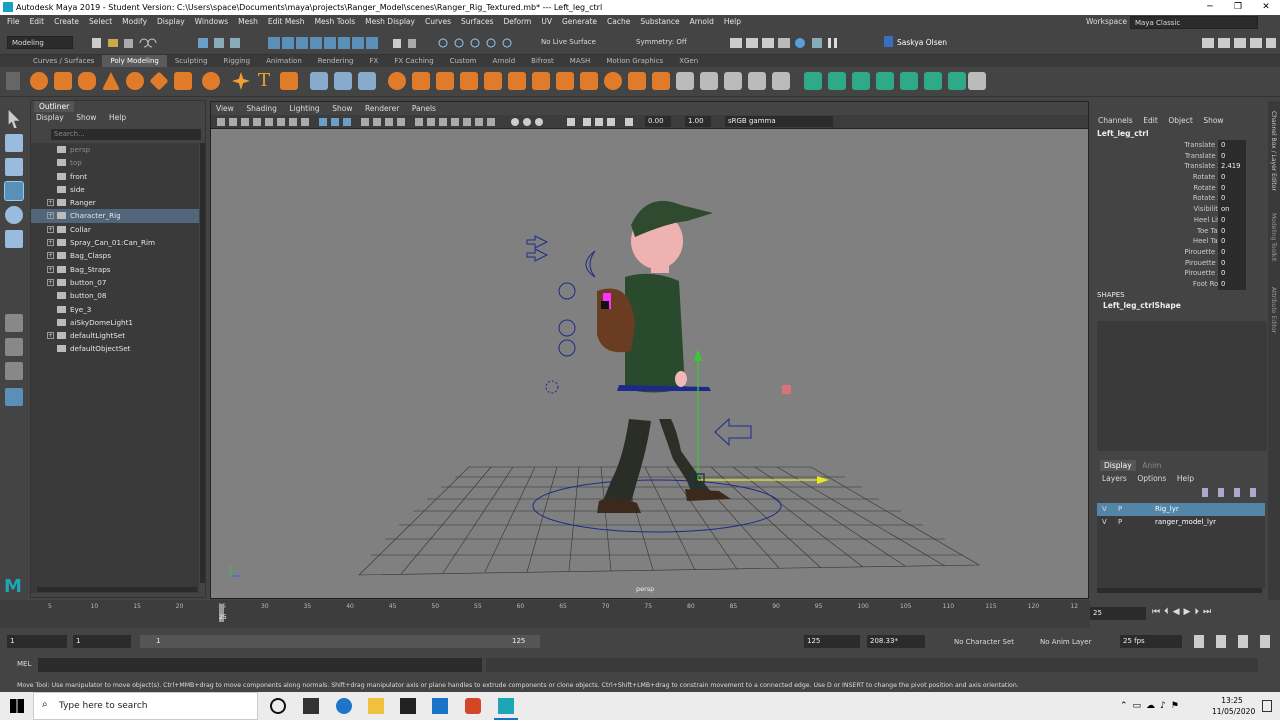 The image size is (1280, 720). I want to click on bridge-icon, so click(469, 81).